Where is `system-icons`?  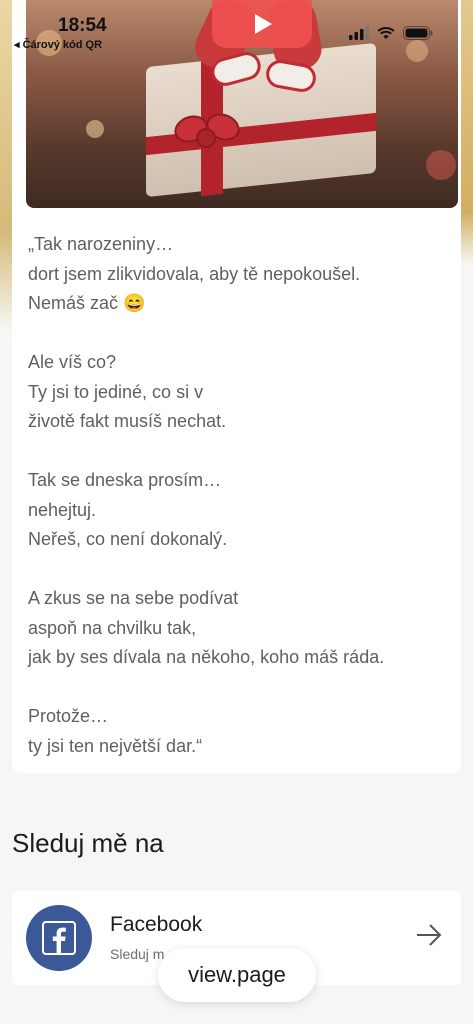 system-icons is located at coordinates (391, 33).